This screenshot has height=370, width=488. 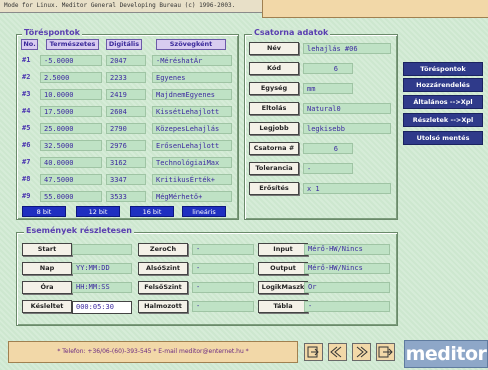 I want to click on text-value-field: KözepesLehajlás, so click(x=192, y=128).